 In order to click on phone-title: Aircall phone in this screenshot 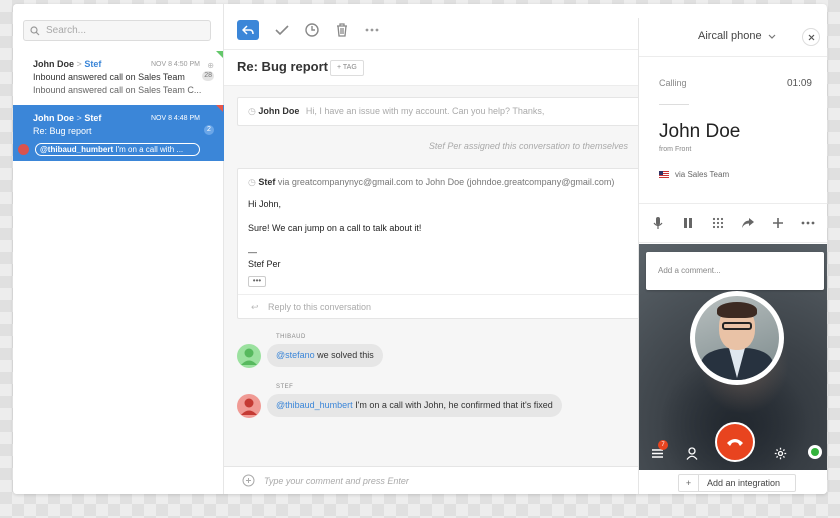, I will do `click(737, 36)`.